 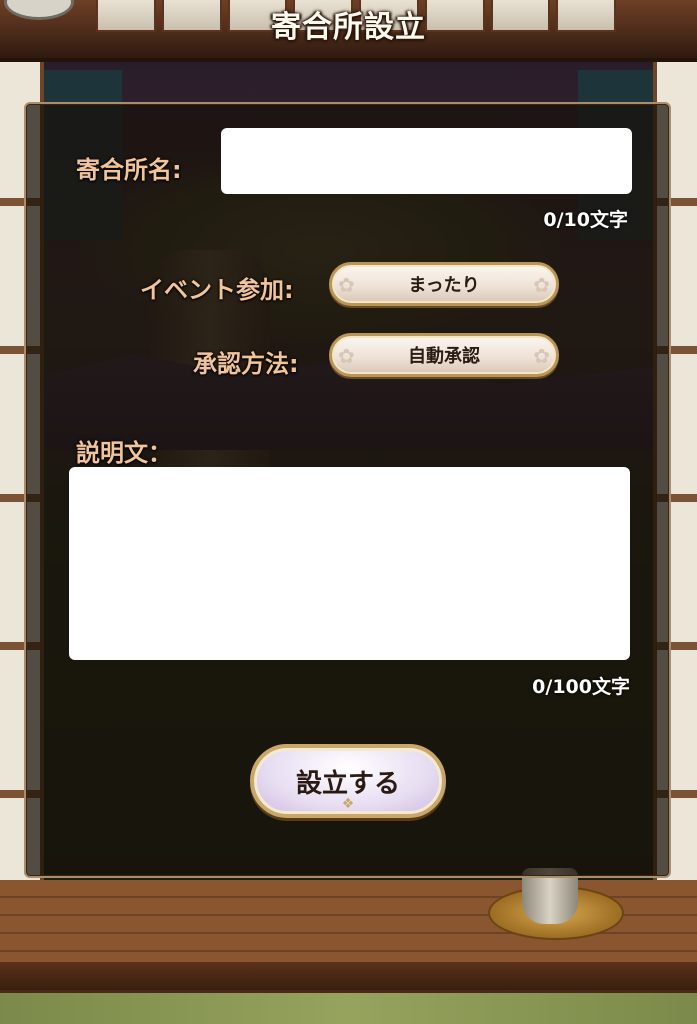 I want to click on event-select-button: ✿ まったり ✿, so click(x=444, y=284).